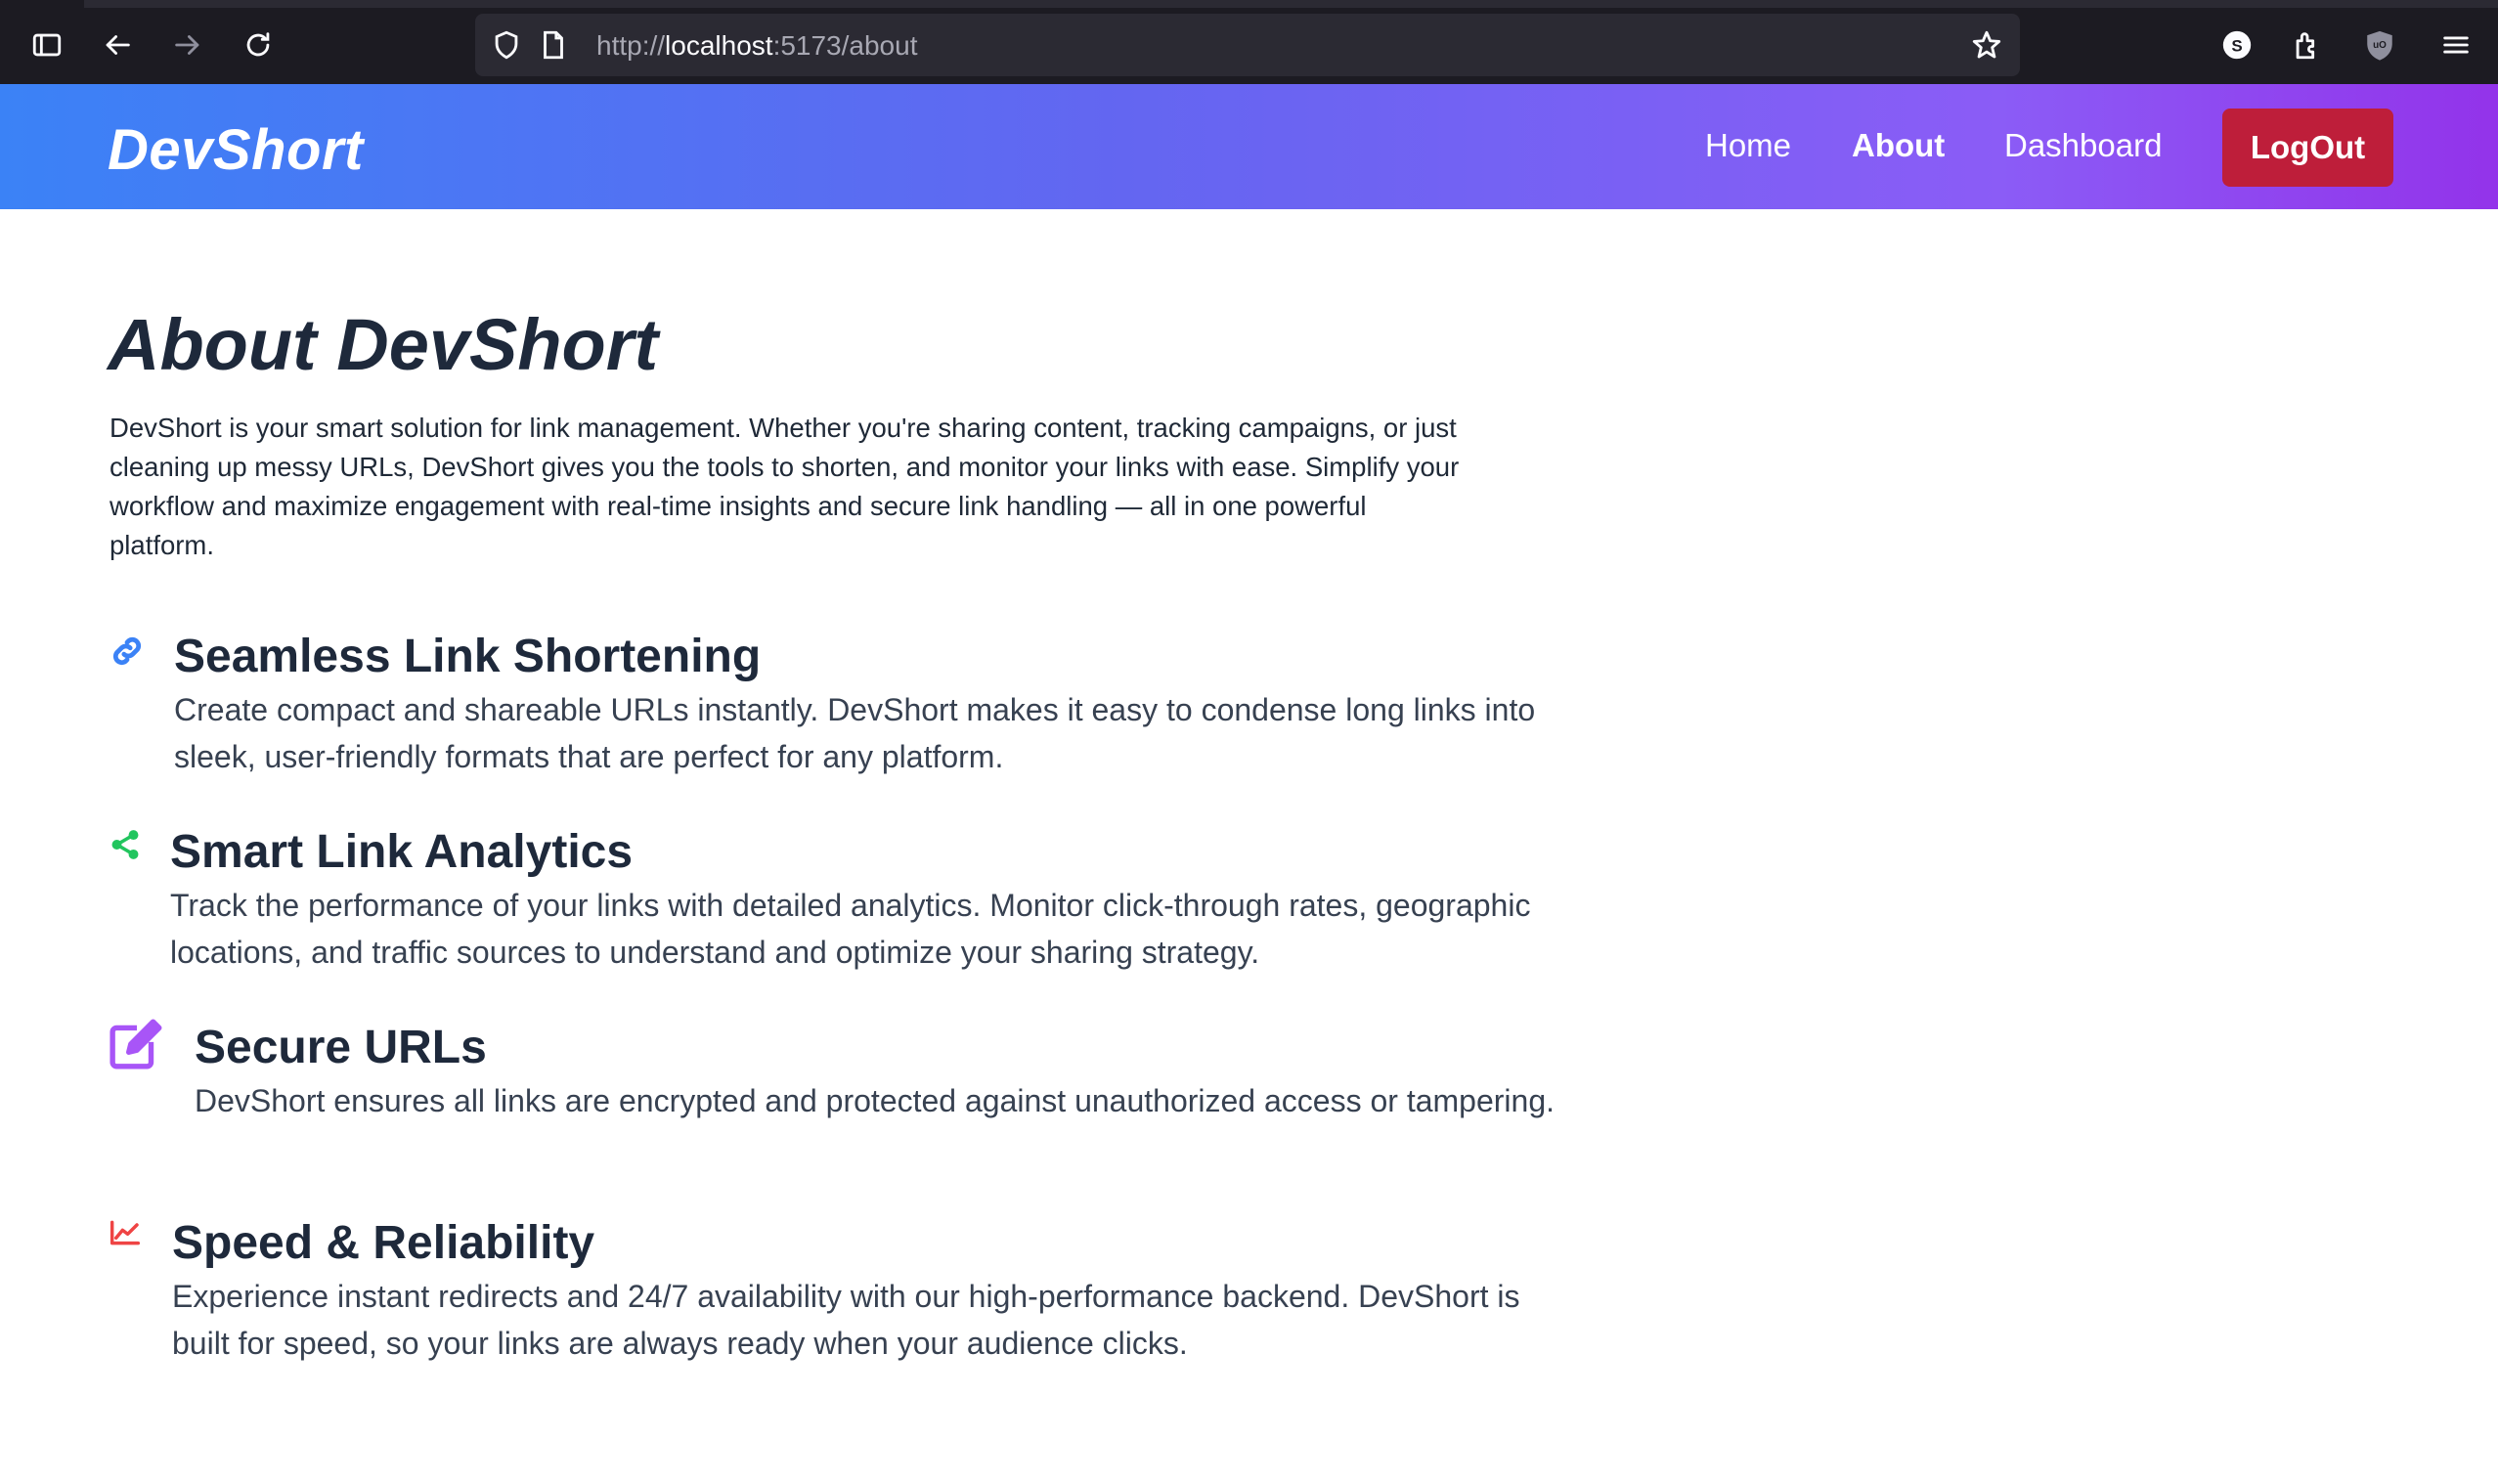 The image size is (2498, 1484). I want to click on ublock-icon: uO, so click(2380, 45).